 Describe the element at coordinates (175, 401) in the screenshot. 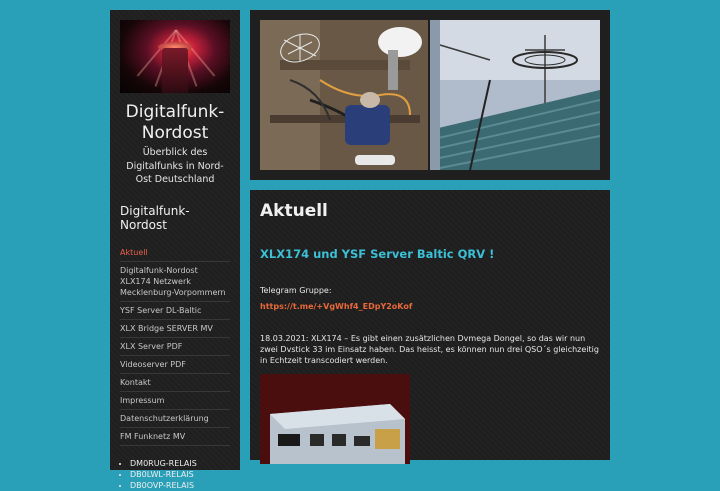

I see `nav-item-impressum: Impressum` at that location.